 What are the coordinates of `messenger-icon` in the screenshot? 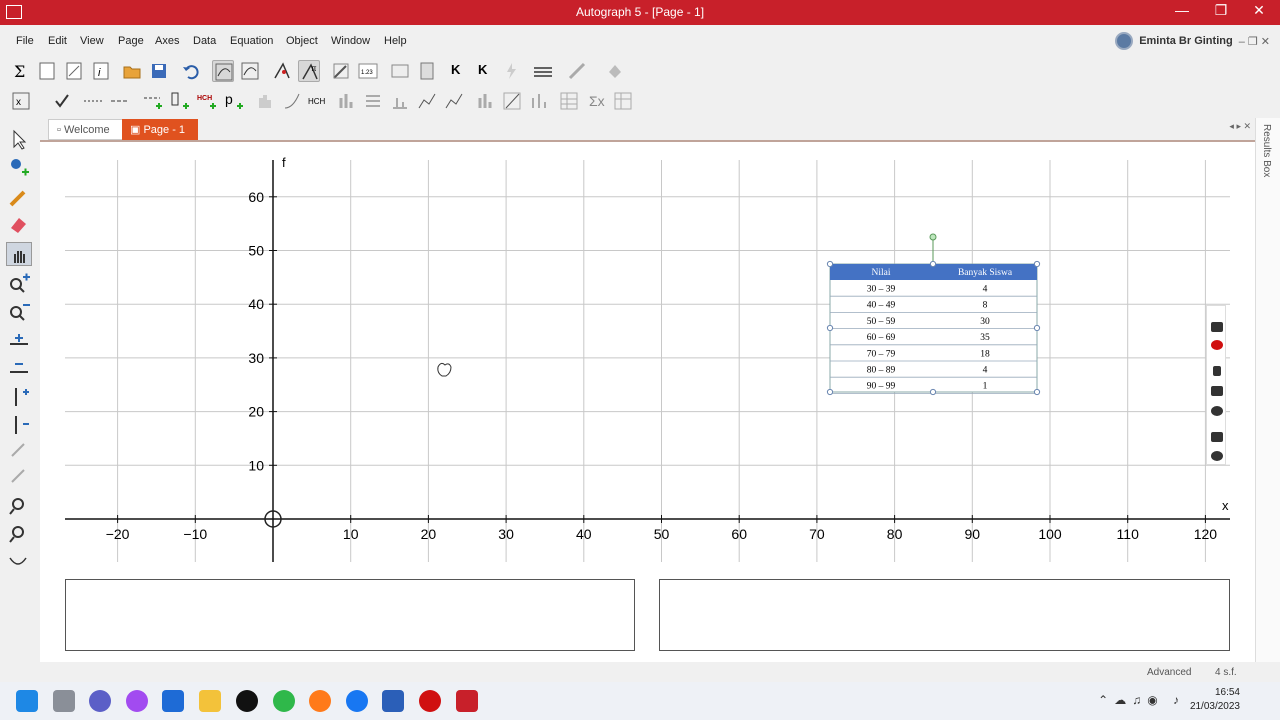 It's located at (137, 701).